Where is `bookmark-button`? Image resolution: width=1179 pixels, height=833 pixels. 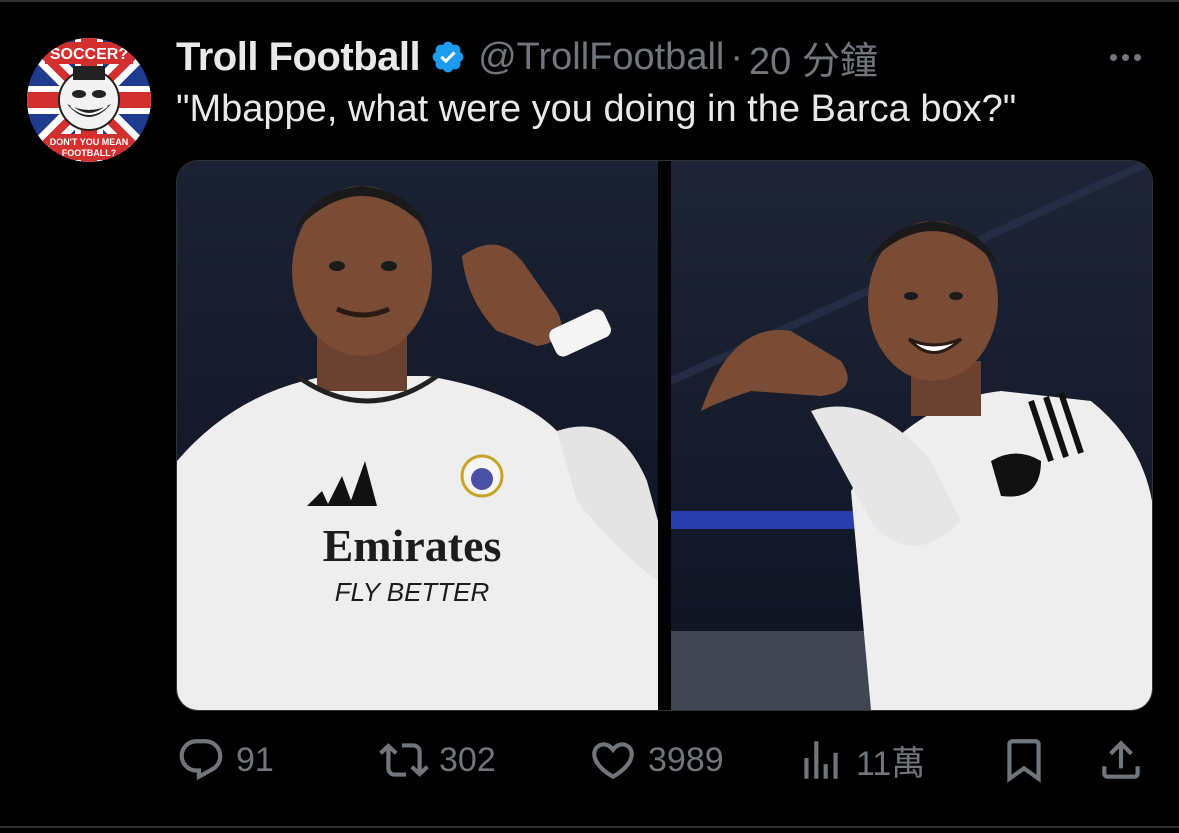 bookmark-button is located at coordinates (1024, 760).